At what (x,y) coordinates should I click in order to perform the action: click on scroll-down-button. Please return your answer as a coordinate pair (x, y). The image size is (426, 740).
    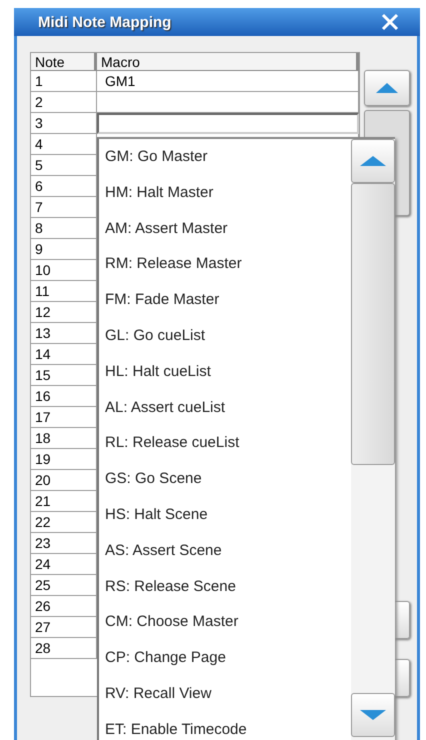
    Looking at the image, I should click on (373, 715).